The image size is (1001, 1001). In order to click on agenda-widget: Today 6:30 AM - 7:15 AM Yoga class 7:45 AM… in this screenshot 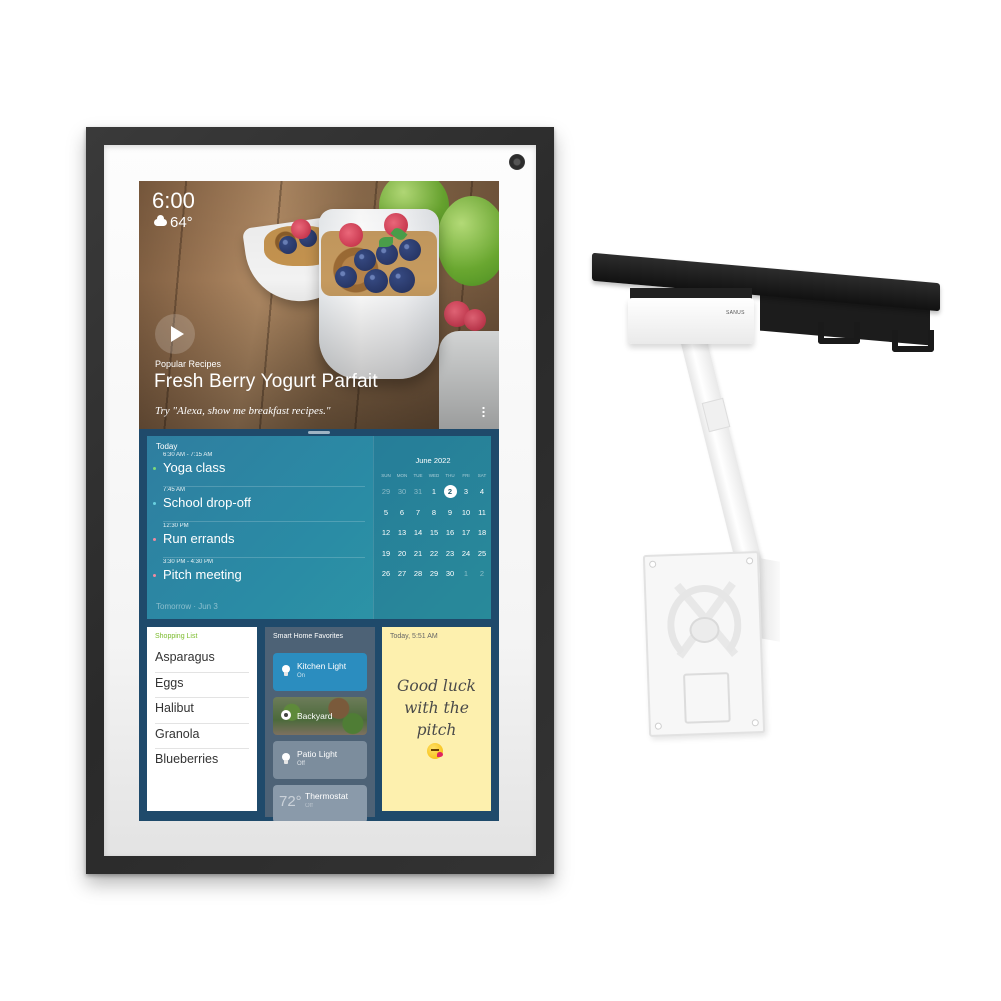, I will do `click(319, 527)`.